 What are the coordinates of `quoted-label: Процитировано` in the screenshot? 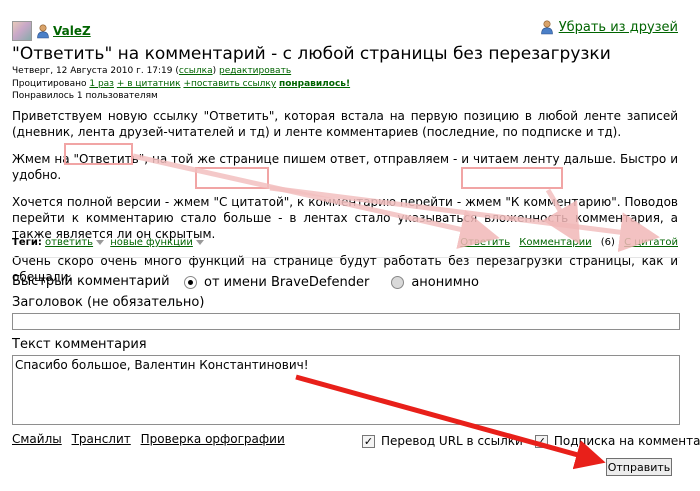 It's located at (49, 84).